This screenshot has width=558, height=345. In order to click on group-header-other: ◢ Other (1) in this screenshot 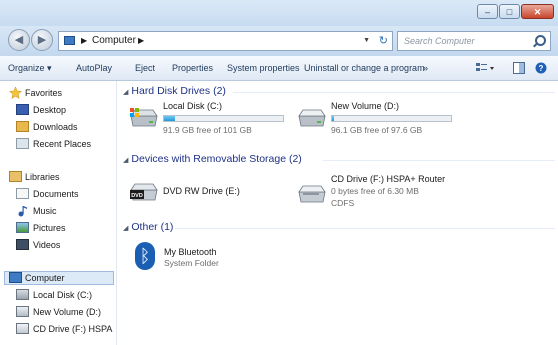, I will do `click(148, 227)`.